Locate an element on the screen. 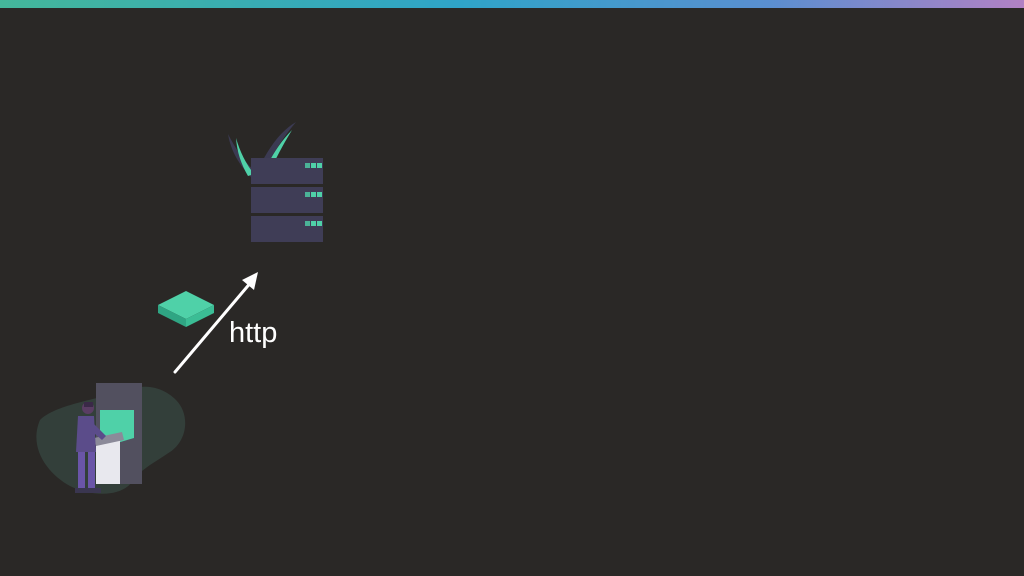 This screenshot has height=576, width=1024. server-leaf-dark-right is located at coordinates (279, 143).